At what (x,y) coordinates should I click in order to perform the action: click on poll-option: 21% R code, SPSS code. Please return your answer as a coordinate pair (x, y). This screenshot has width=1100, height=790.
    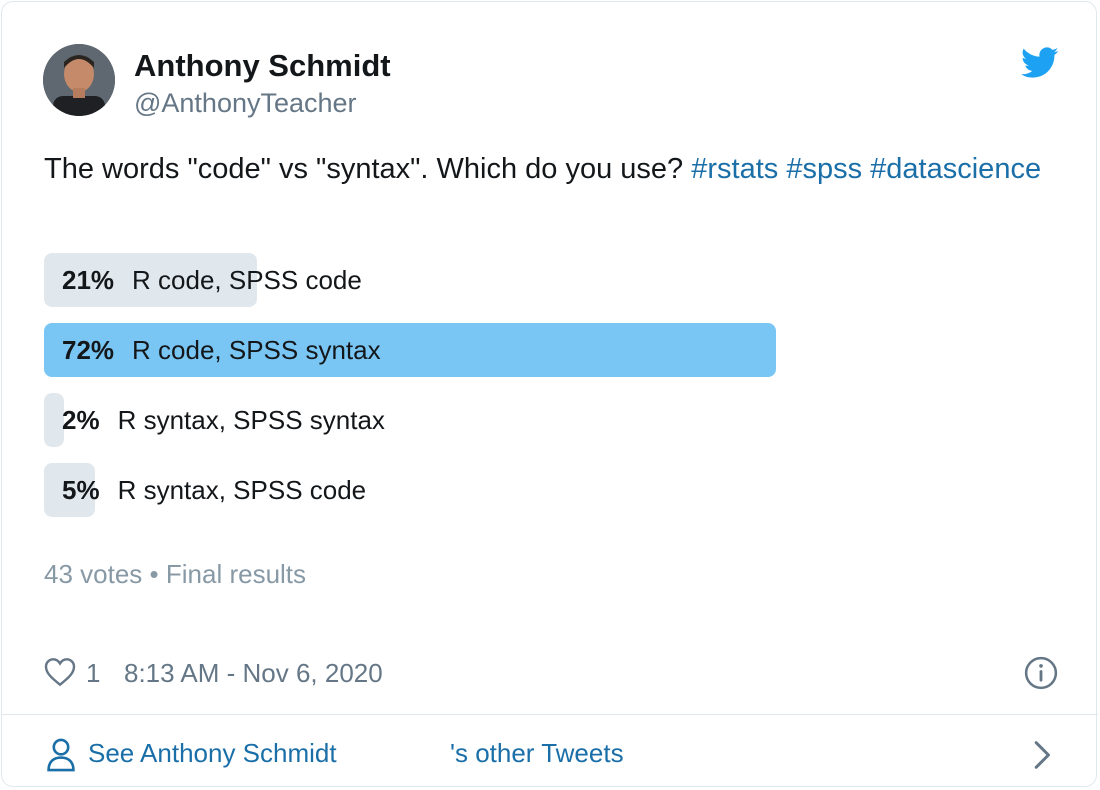
    Looking at the image, I should click on (549, 280).